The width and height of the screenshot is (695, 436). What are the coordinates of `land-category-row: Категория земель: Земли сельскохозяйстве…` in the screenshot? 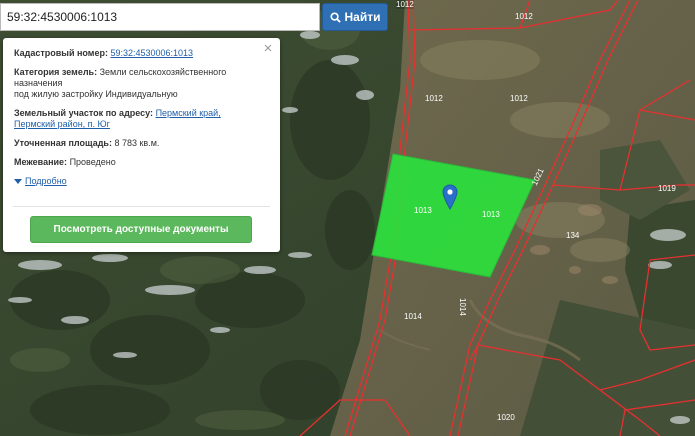 It's located at (141, 83).